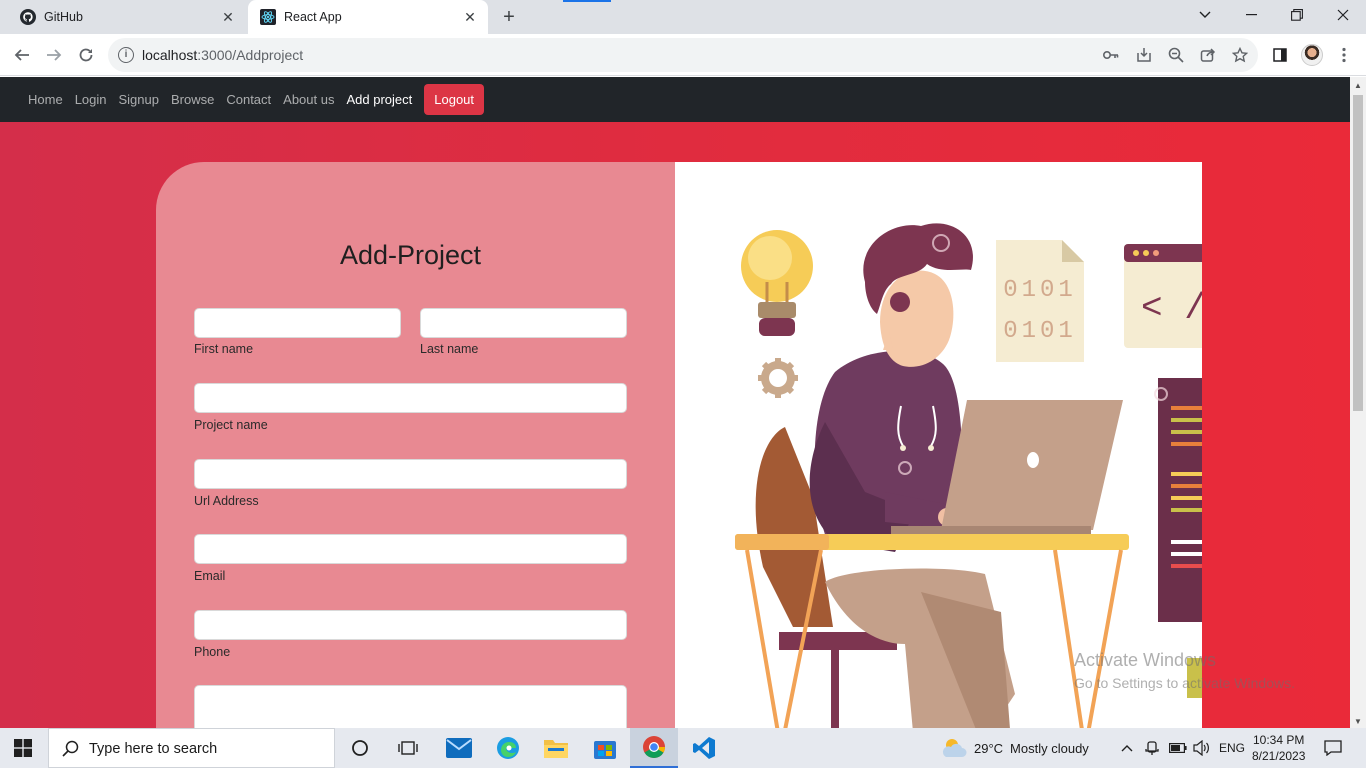 The height and width of the screenshot is (768, 1366). Describe the element at coordinates (1178, 748) in the screenshot. I see `battery-icon` at that location.